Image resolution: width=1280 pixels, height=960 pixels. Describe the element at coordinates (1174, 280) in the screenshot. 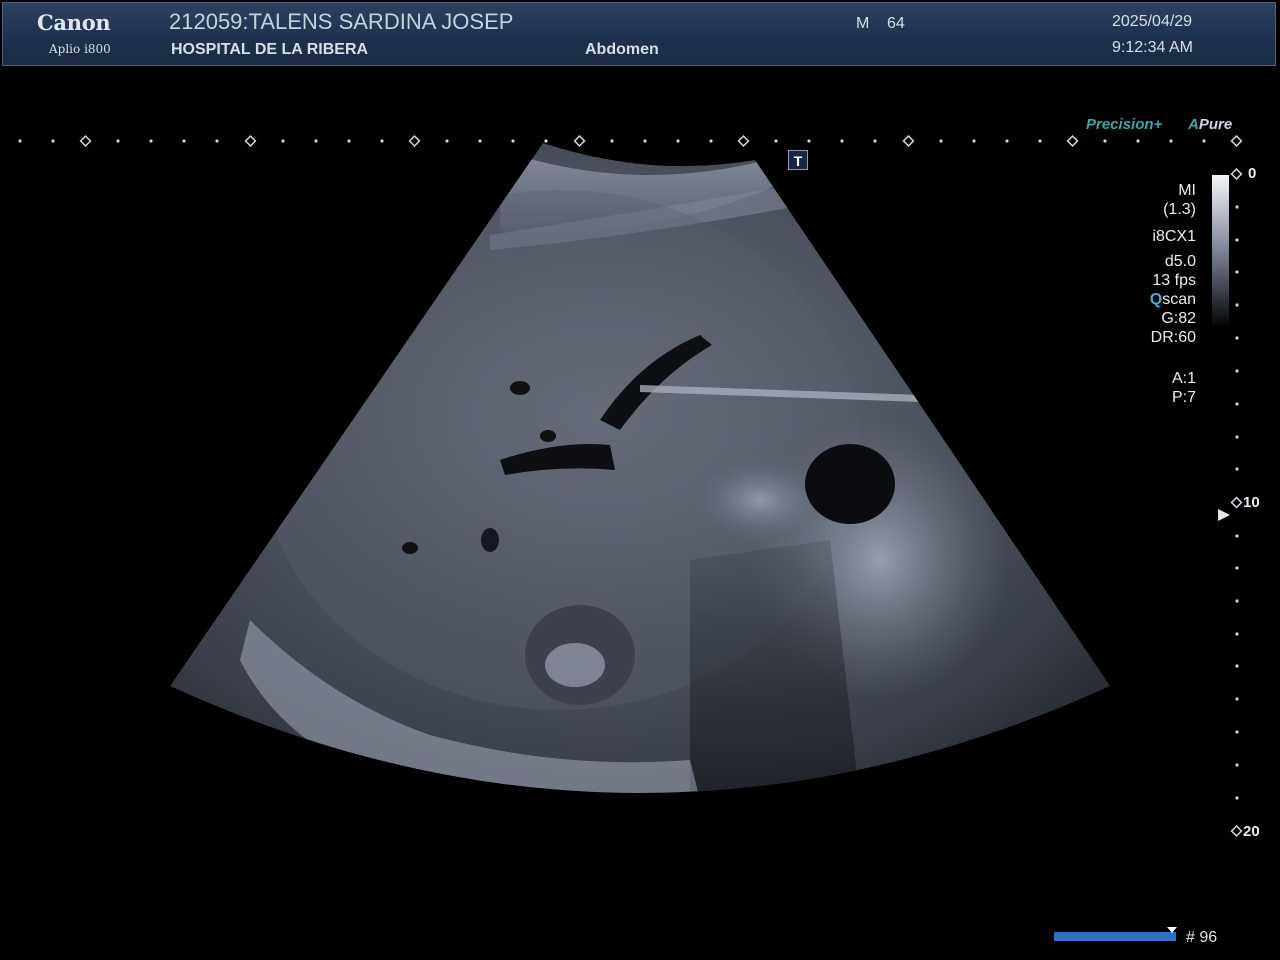

I see `frame-rate: 13 fps` at that location.